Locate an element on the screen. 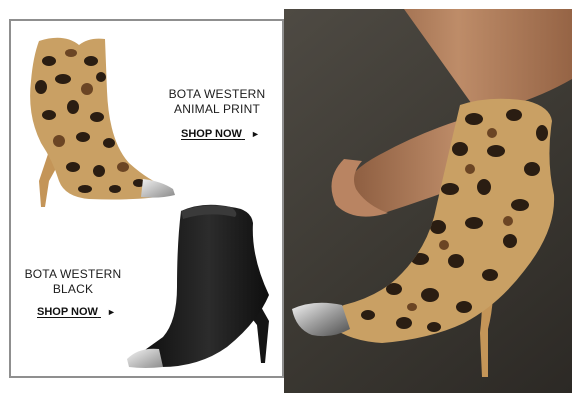 This screenshot has height=402, width=578. shop-now-animal-print-link: SHOP NOW ► is located at coordinates (220, 134).